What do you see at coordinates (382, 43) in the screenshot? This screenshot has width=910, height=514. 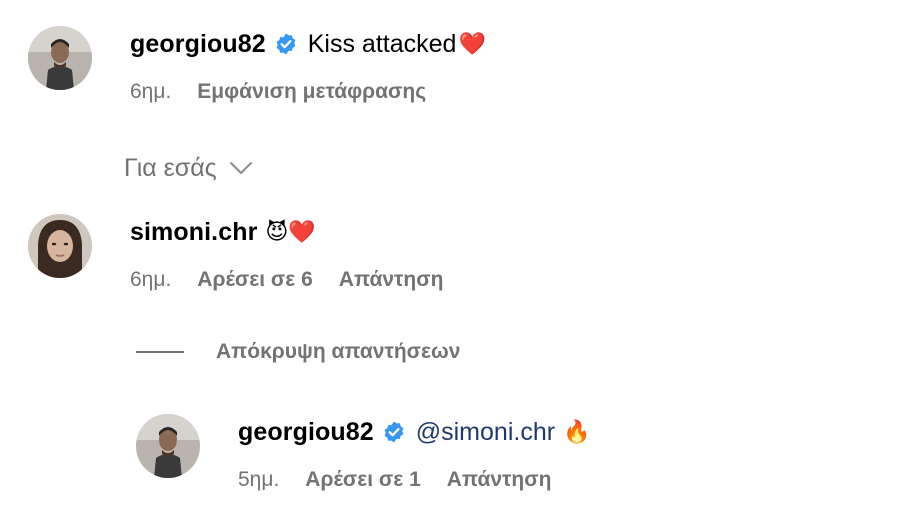 I see `comment-text: Kiss attacked` at bounding box center [382, 43].